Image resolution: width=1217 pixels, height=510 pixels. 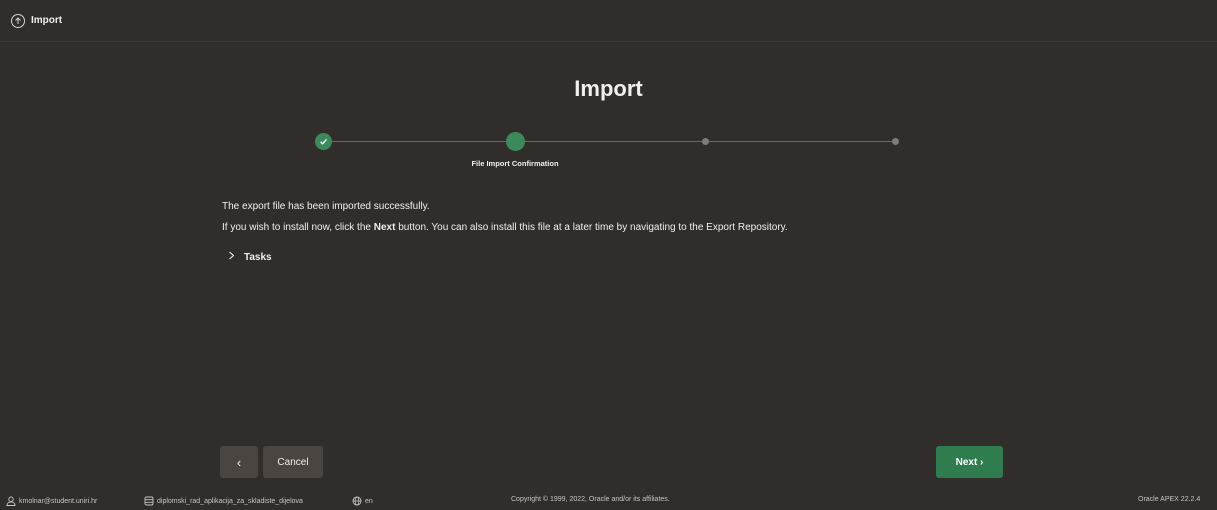 I want to click on wizard-step-label: File Import Confirmation, so click(x=515, y=163).